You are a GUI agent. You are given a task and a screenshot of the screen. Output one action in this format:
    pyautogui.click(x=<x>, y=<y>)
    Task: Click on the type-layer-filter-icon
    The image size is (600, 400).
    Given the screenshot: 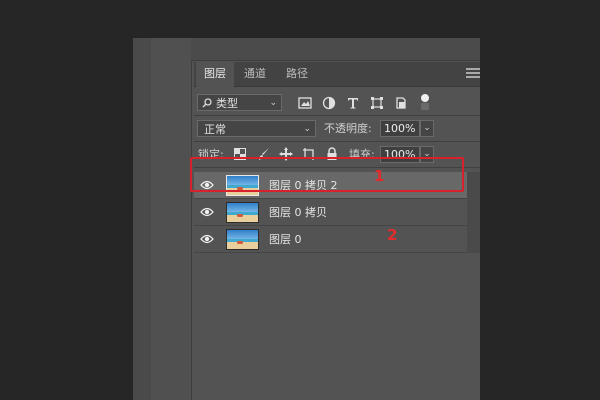 What is the action you would take?
    pyautogui.click(x=353, y=103)
    